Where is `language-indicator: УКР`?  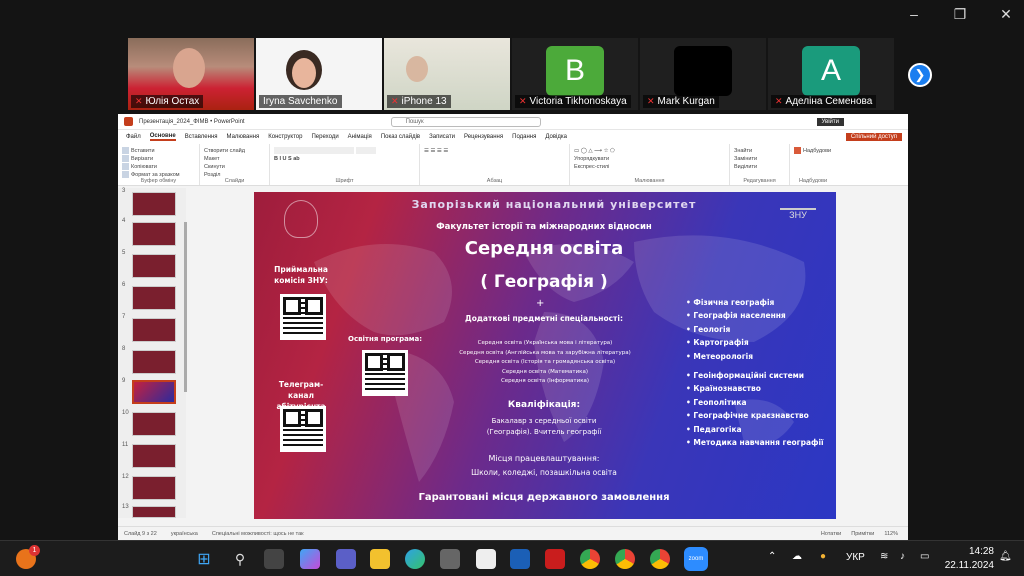
language-indicator: УКР is located at coordinates (855, 557).